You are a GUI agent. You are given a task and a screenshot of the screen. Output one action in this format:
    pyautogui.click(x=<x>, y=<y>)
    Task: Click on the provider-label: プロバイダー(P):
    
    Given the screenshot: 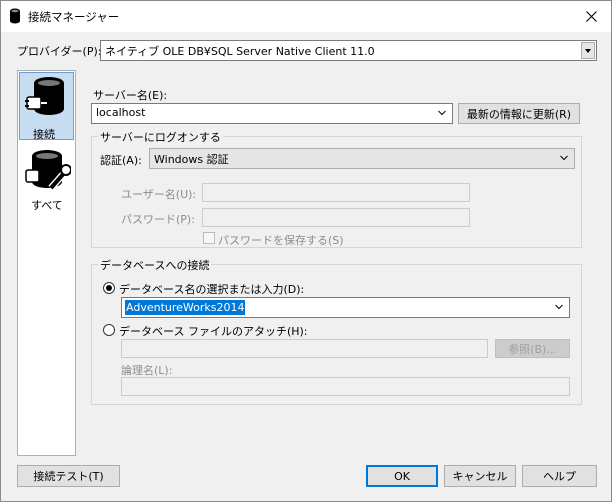 What is the action you would take?
    pyautogui.click(x=59, y=51)
    